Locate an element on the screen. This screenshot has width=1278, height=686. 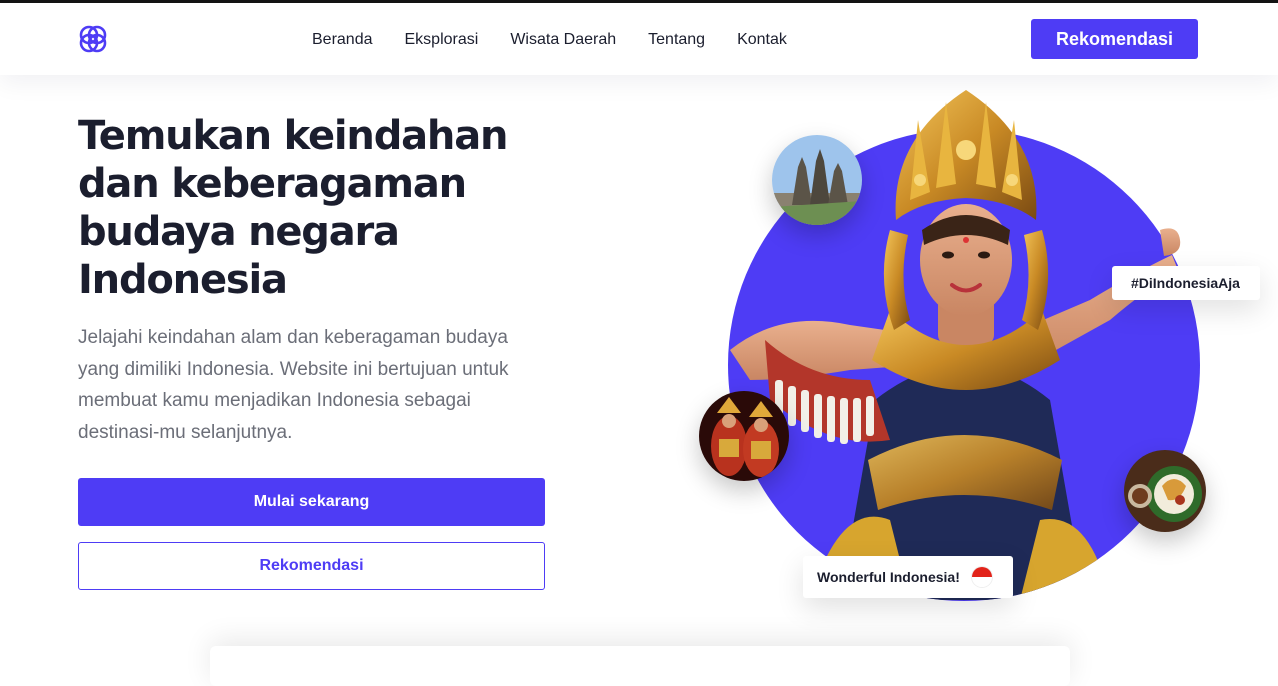
nav-link-kontak: Kontak is located at coordinates (762, 40).